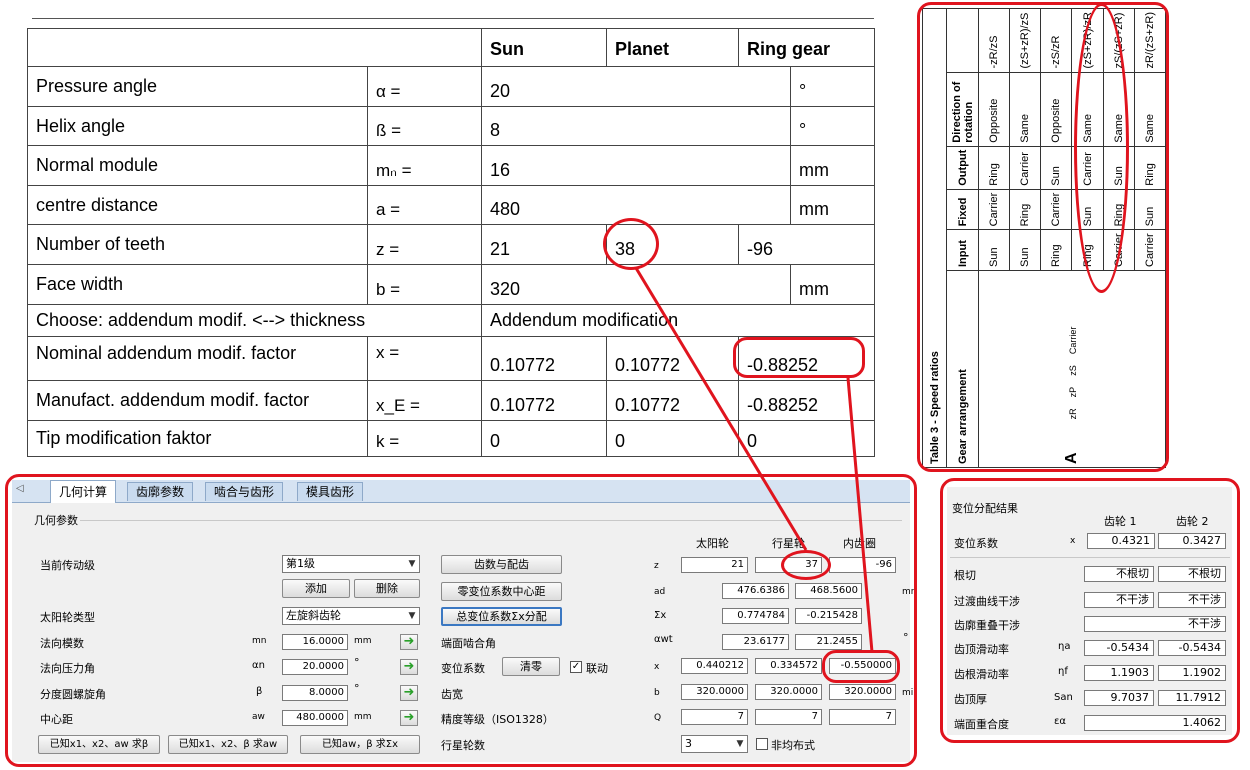 The width and height of the screenshot is (1250, 770). I want to click on row-normal-module: Normal module mₙ = 16 mm, so click(451, 165).